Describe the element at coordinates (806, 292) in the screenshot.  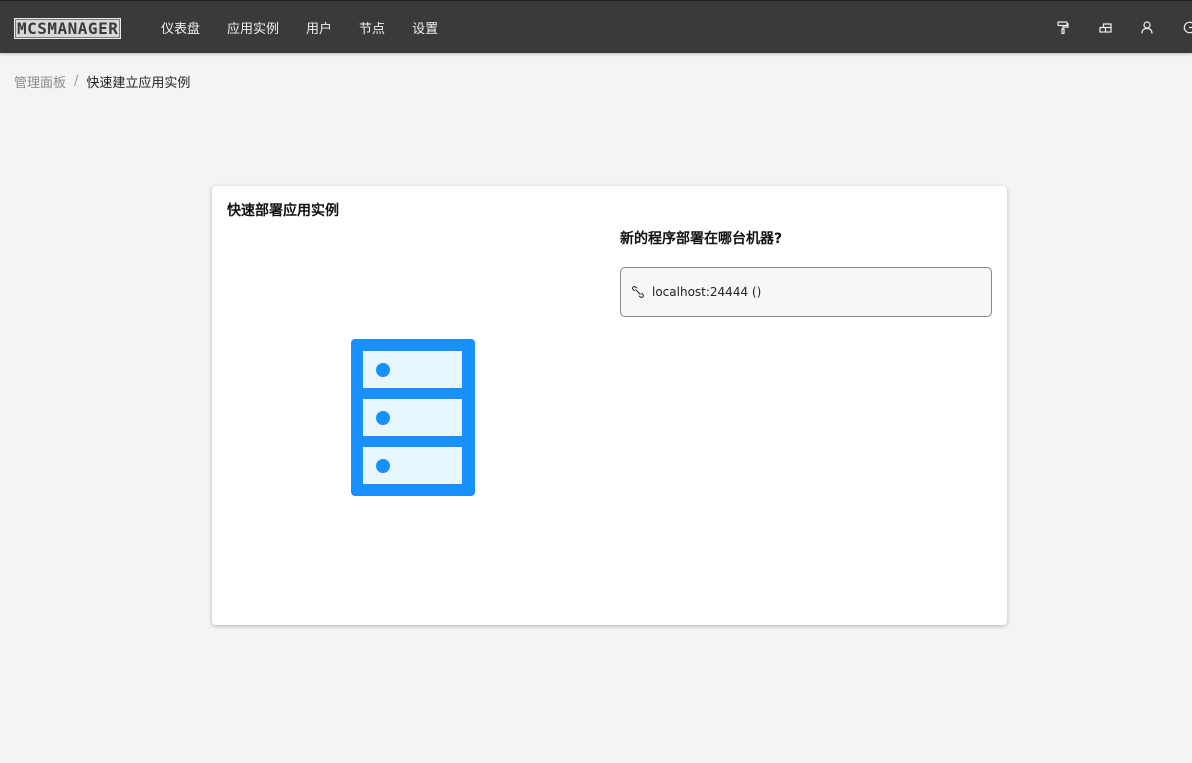
I see `node-option-localhost: localhost:24444 ()` at that location.